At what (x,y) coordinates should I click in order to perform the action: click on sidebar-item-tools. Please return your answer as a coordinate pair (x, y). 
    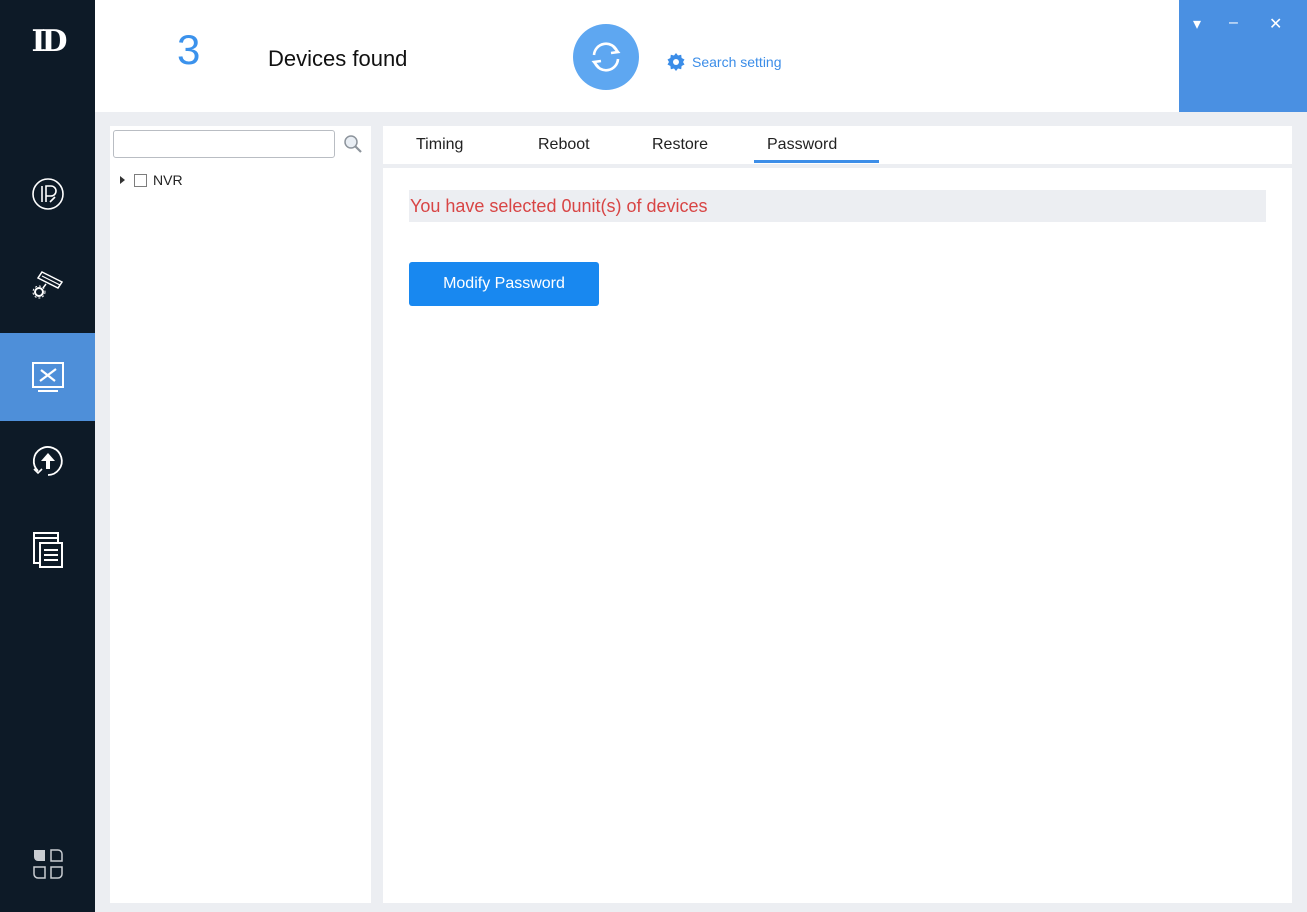
    Looking at the image, I should click on (47, 377).